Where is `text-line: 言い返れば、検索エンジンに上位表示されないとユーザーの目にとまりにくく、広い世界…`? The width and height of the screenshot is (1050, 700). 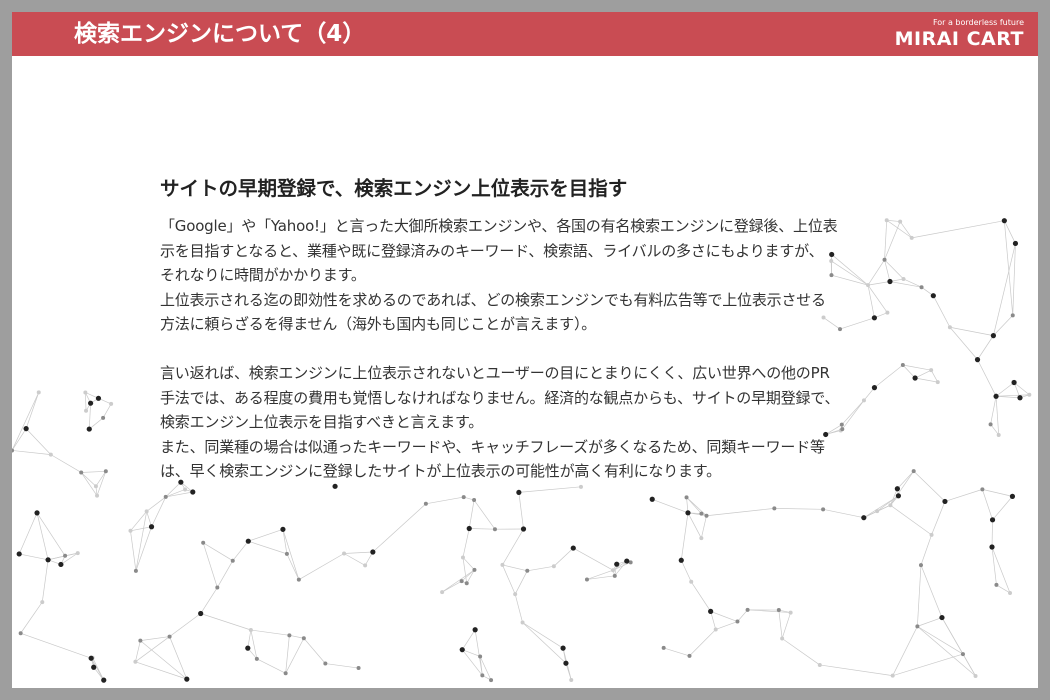
text-line: 言い返れば、検索エンジンに上位表示されないとユーザーの目にとまりにくく、広い世界… is located at coordinates (495, 372).